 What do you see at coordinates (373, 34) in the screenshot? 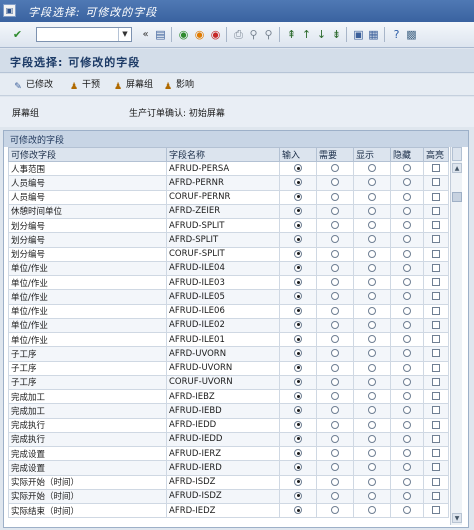
I see `create-shortcut-icon: ▦` at bounding box center [373, 34].